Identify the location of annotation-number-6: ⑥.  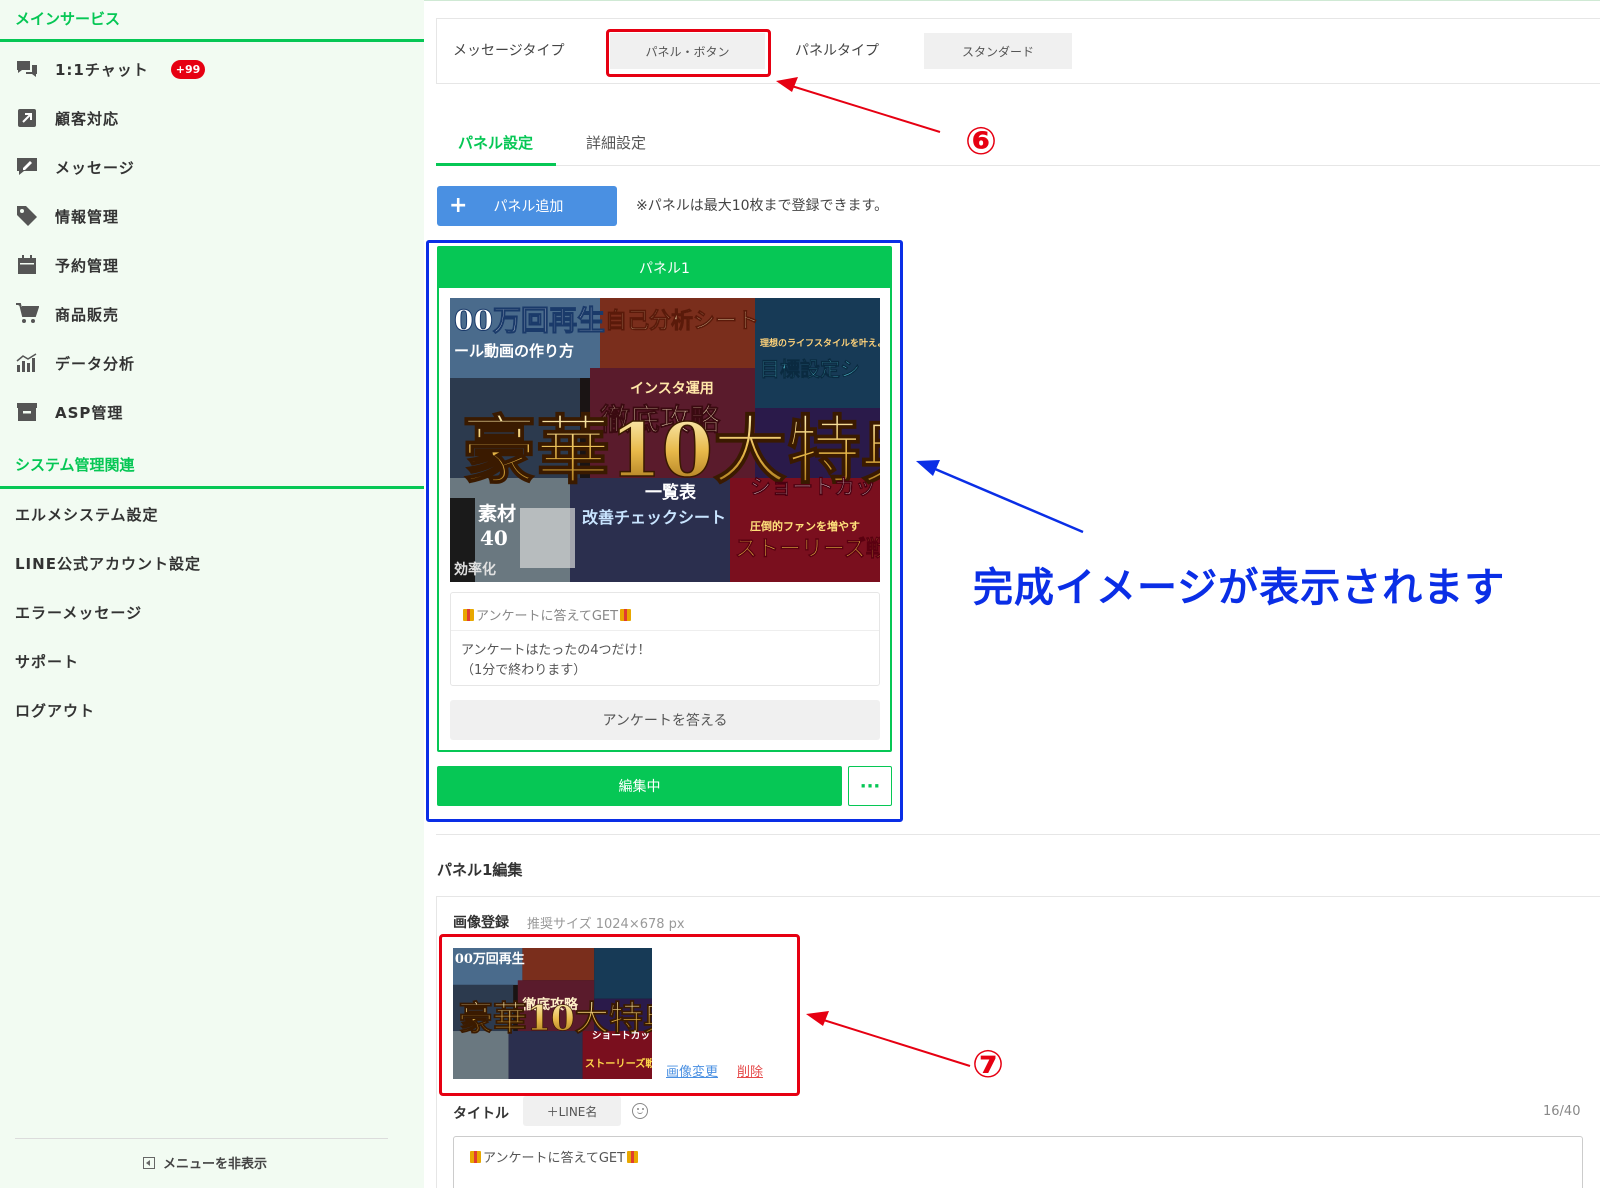
(981, 141).